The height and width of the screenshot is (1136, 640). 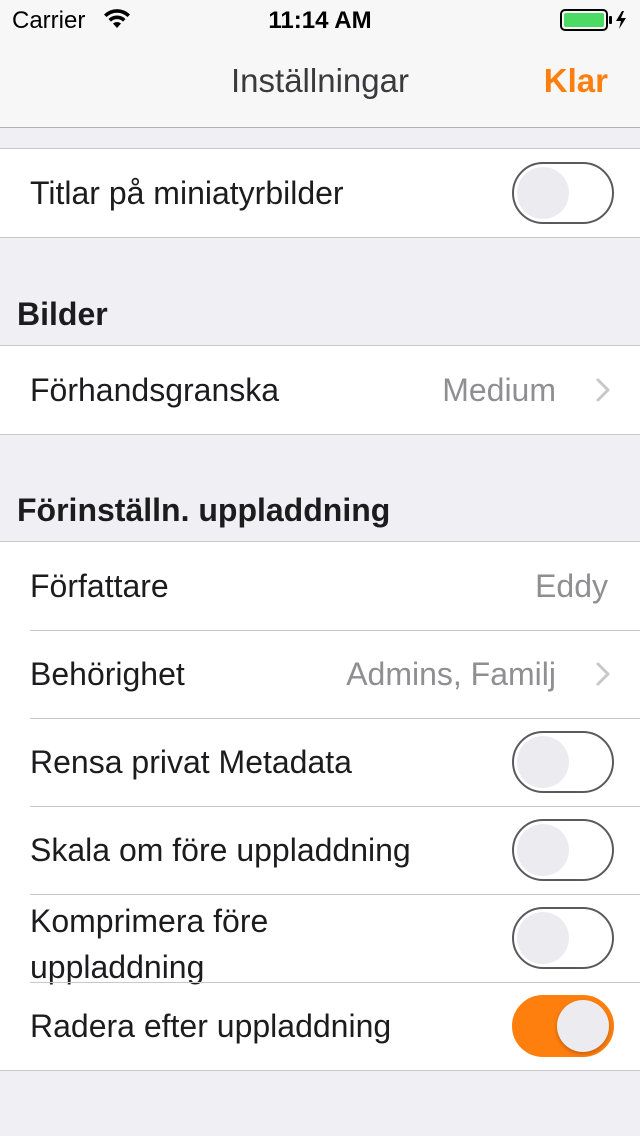 I want to click on section-header-bilder: Bilder, so click(x=62, y=314).